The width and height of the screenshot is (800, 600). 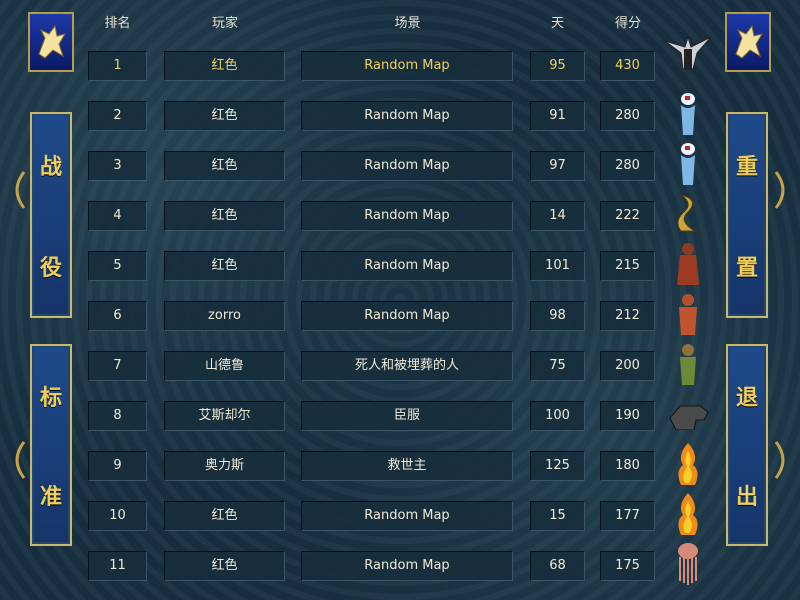 What do you see at coordinates (688, 213) in the screenshot?
I see `naga-icon` at bounding box center [688, 213].